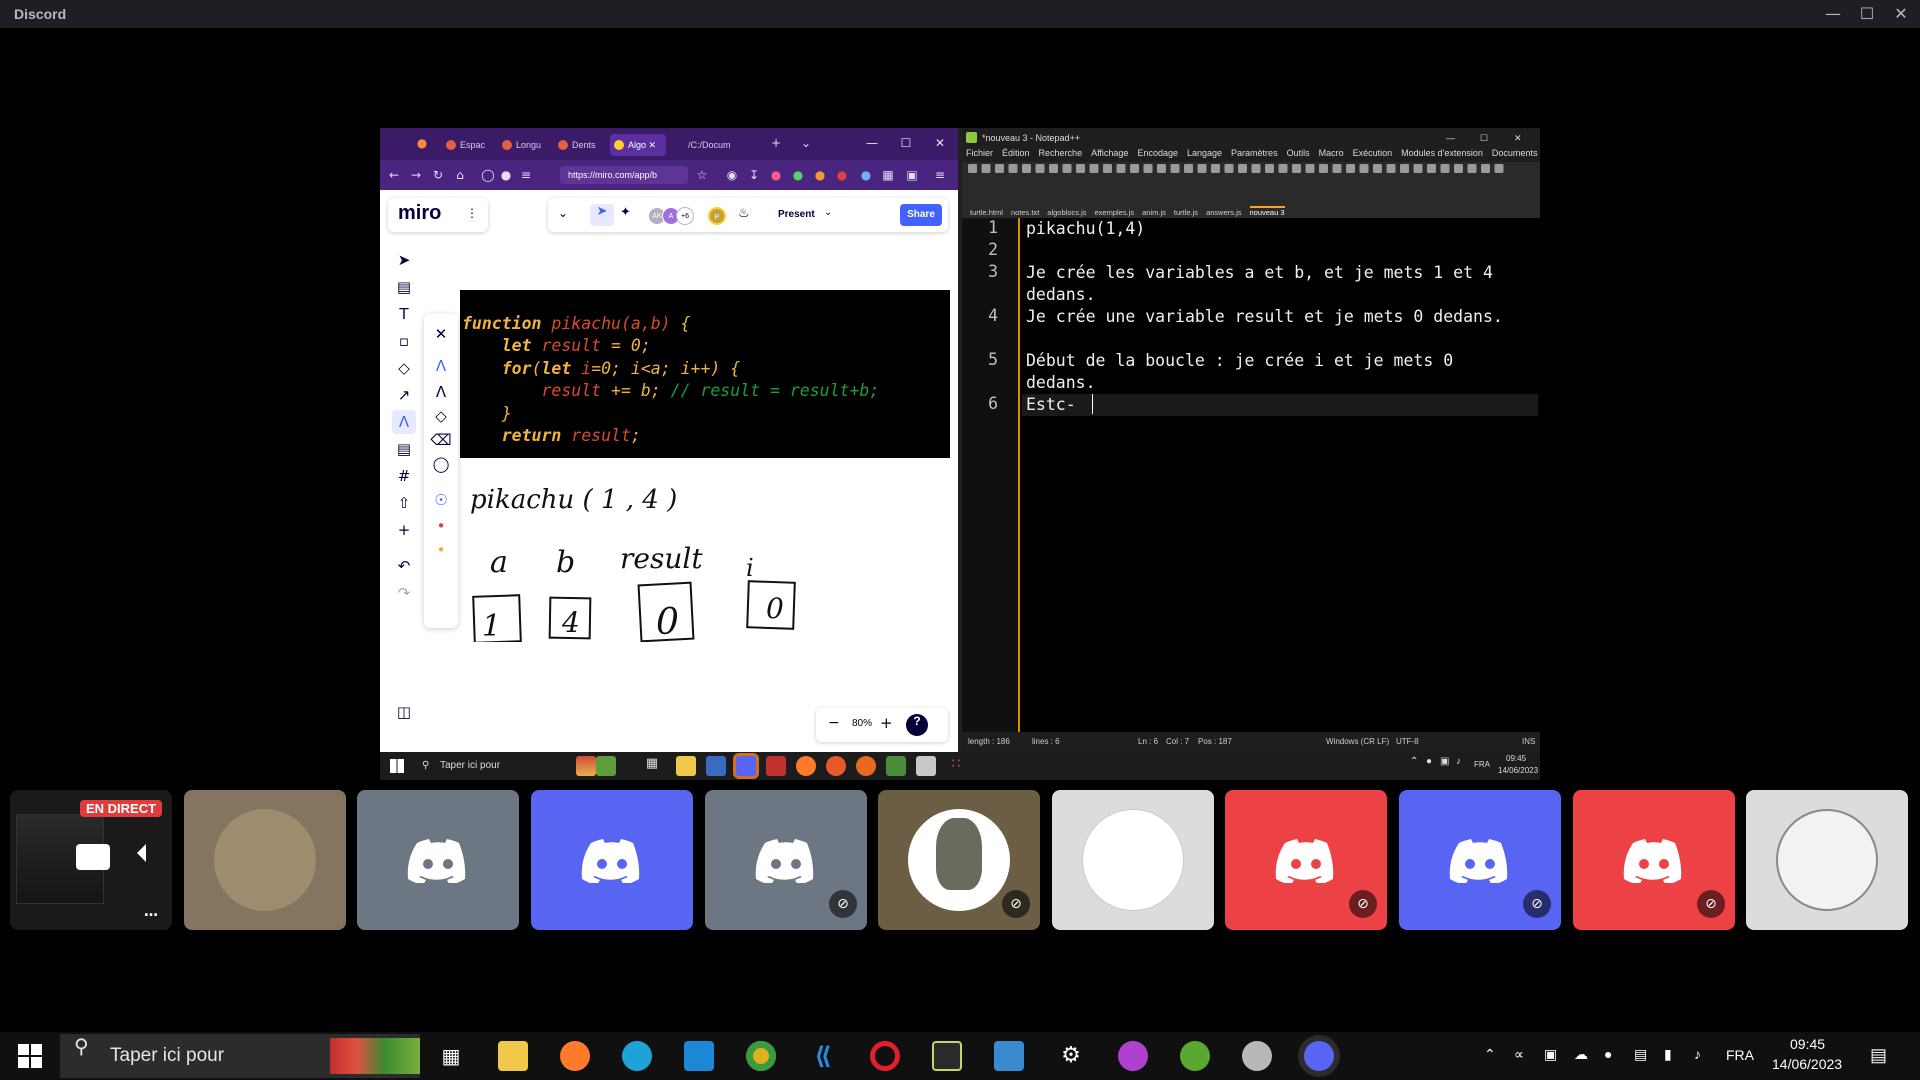  Describe the element at coordinates (885, 1056) in the screenshot. I see `opera-icon` at that location.